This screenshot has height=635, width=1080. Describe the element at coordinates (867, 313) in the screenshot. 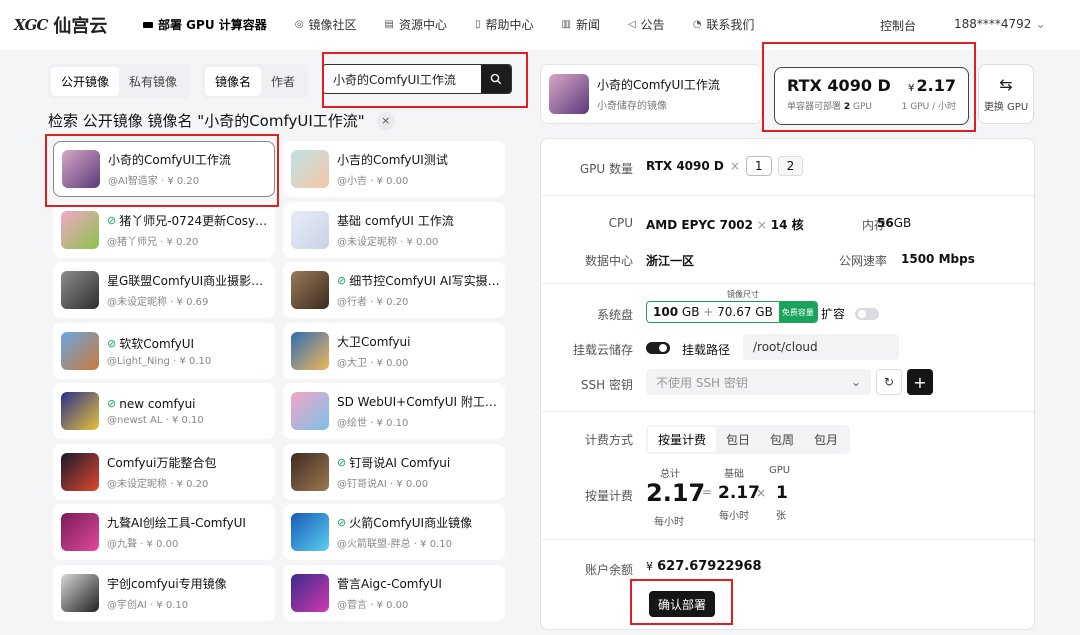

I see `expand-toggle` at that location.